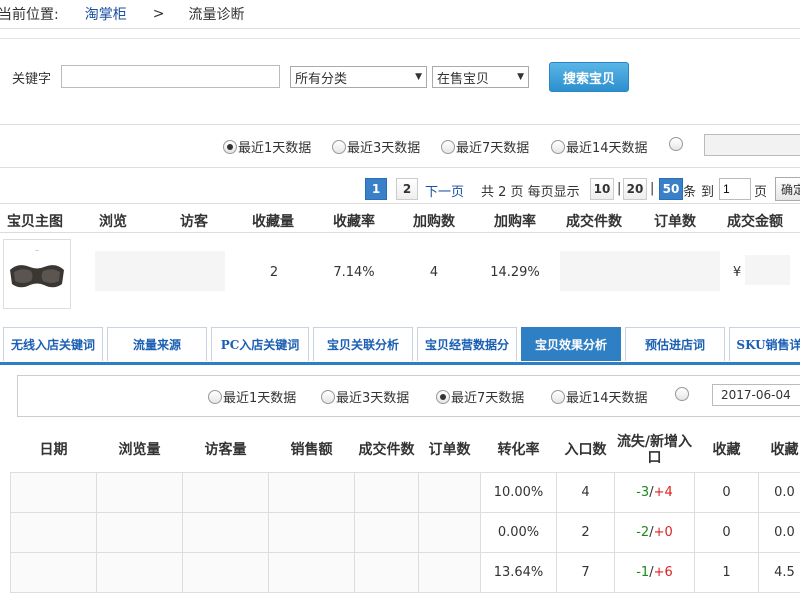  What do you see at coordinates (311, 450) in the screenshot?
I see `col-sales: 销售额` at bounding box center [311, 450].